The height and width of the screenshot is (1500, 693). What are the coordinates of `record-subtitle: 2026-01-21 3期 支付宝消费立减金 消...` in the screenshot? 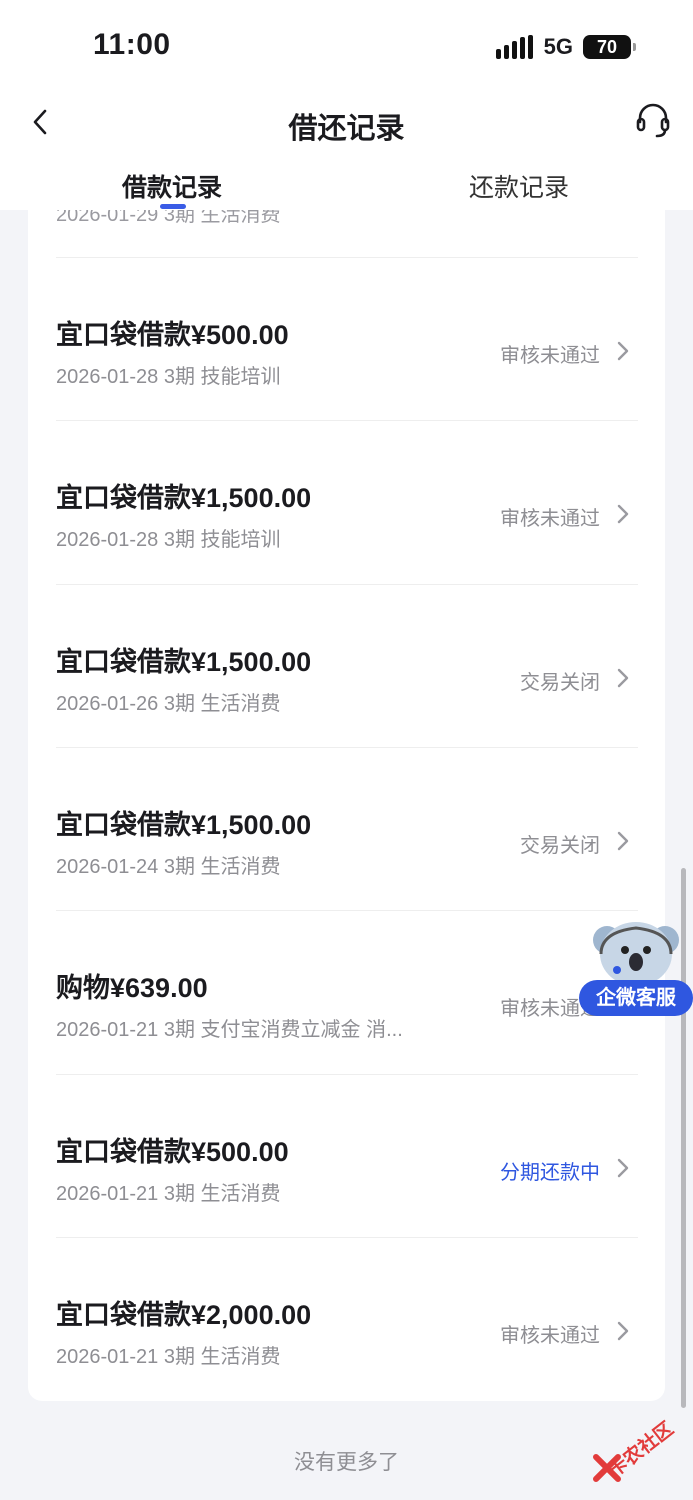 It's located at (229, 1030).